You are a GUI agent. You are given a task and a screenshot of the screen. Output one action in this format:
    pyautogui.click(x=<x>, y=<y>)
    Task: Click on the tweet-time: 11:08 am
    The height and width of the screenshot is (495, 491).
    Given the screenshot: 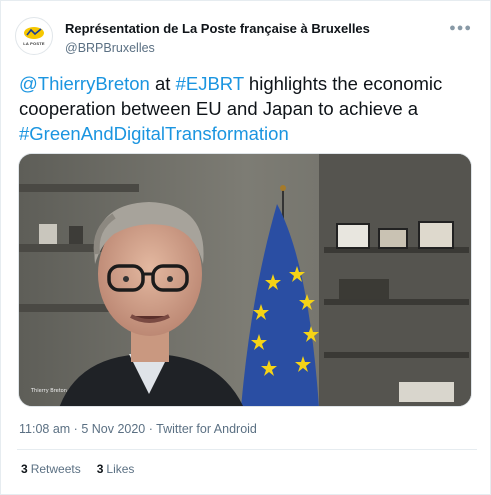 What is the action you would take?
    pyautogui.click(x=44, y=429)
    